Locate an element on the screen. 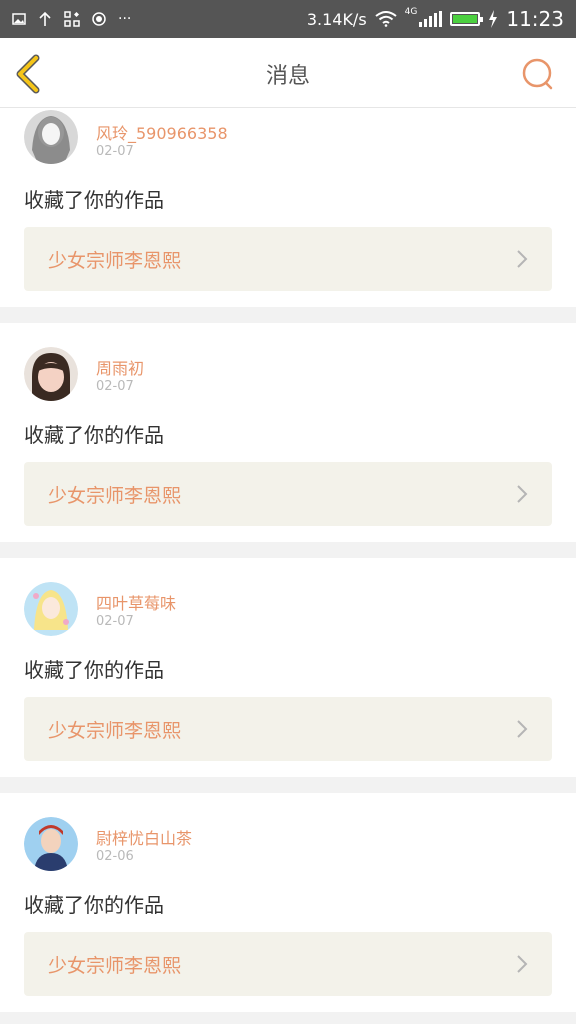 This screenshot has width=576, height=1024. network-type: 4G is located at coordinates (411, 12).